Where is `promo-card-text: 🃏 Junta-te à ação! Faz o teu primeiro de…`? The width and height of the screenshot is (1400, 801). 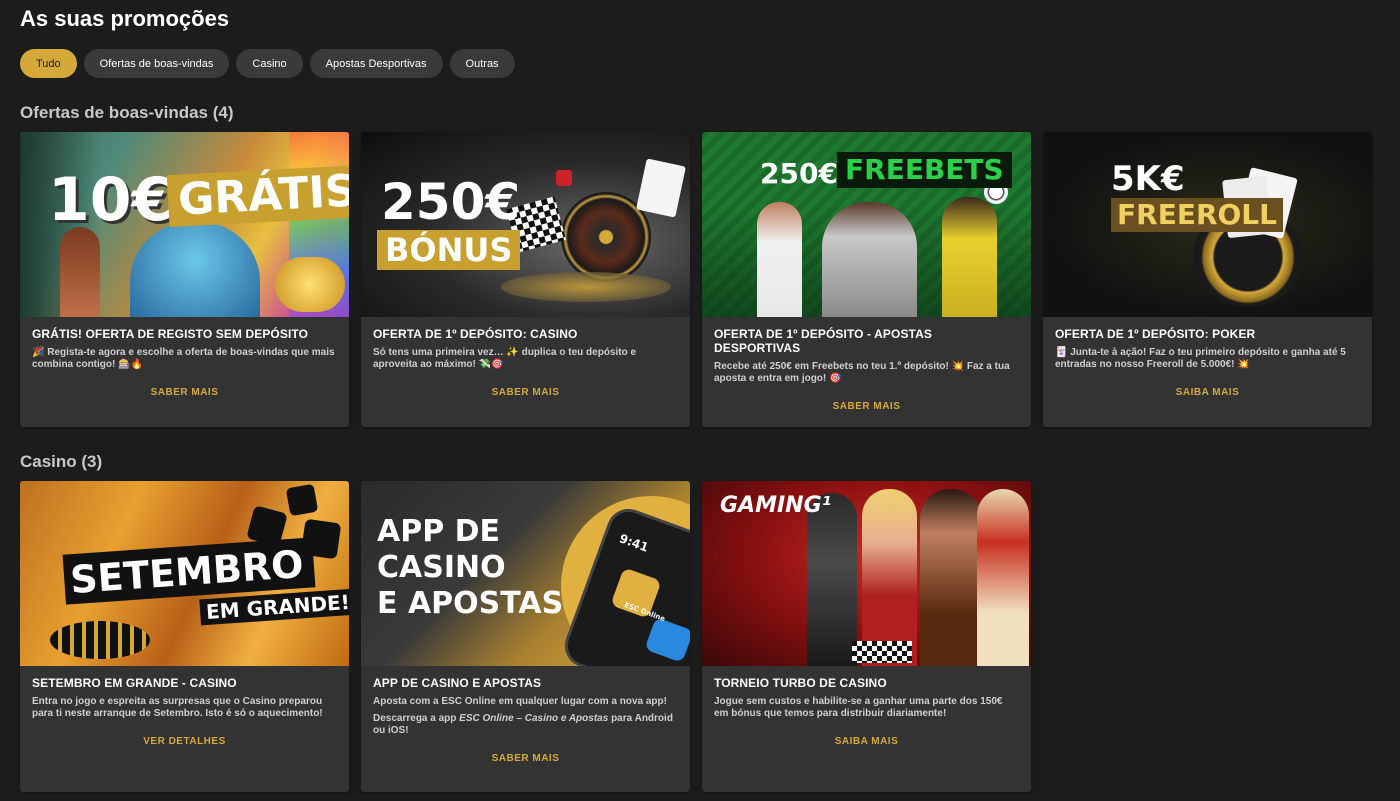
promo-card-text: 🃏 Junta-te à ação! Faz o teu primeiro de… is located at coordinates (1200, 358).